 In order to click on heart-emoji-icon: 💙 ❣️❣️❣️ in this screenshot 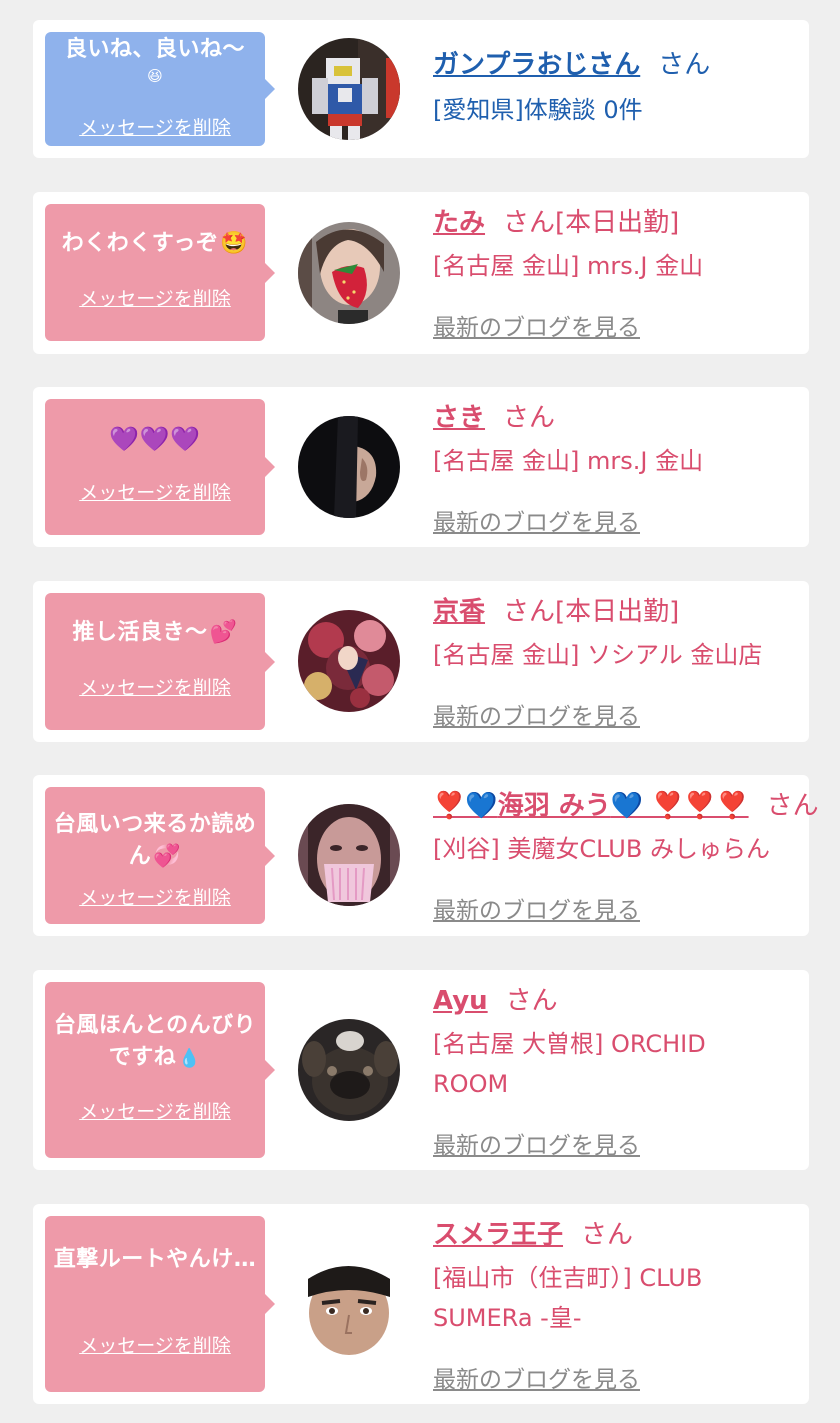, I will do `click(679, 806)`.